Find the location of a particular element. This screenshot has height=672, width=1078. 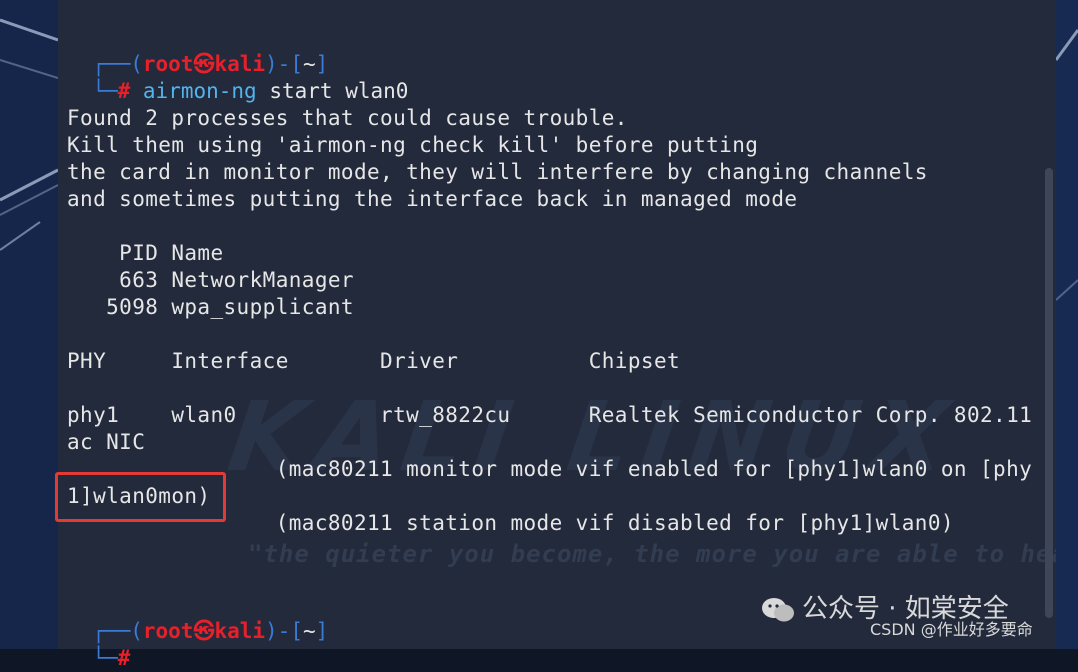

prompt-command-line: └─# airmon-ng start wlan0 is located at coordinates (237, 77).